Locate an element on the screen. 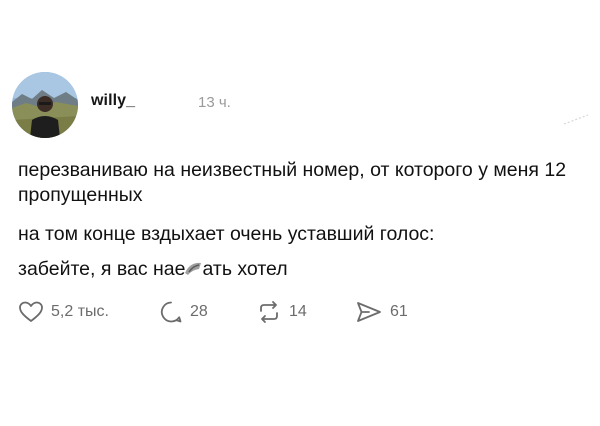 The image size is (600, 426). heart-icon is located at coordinates (31, 312).